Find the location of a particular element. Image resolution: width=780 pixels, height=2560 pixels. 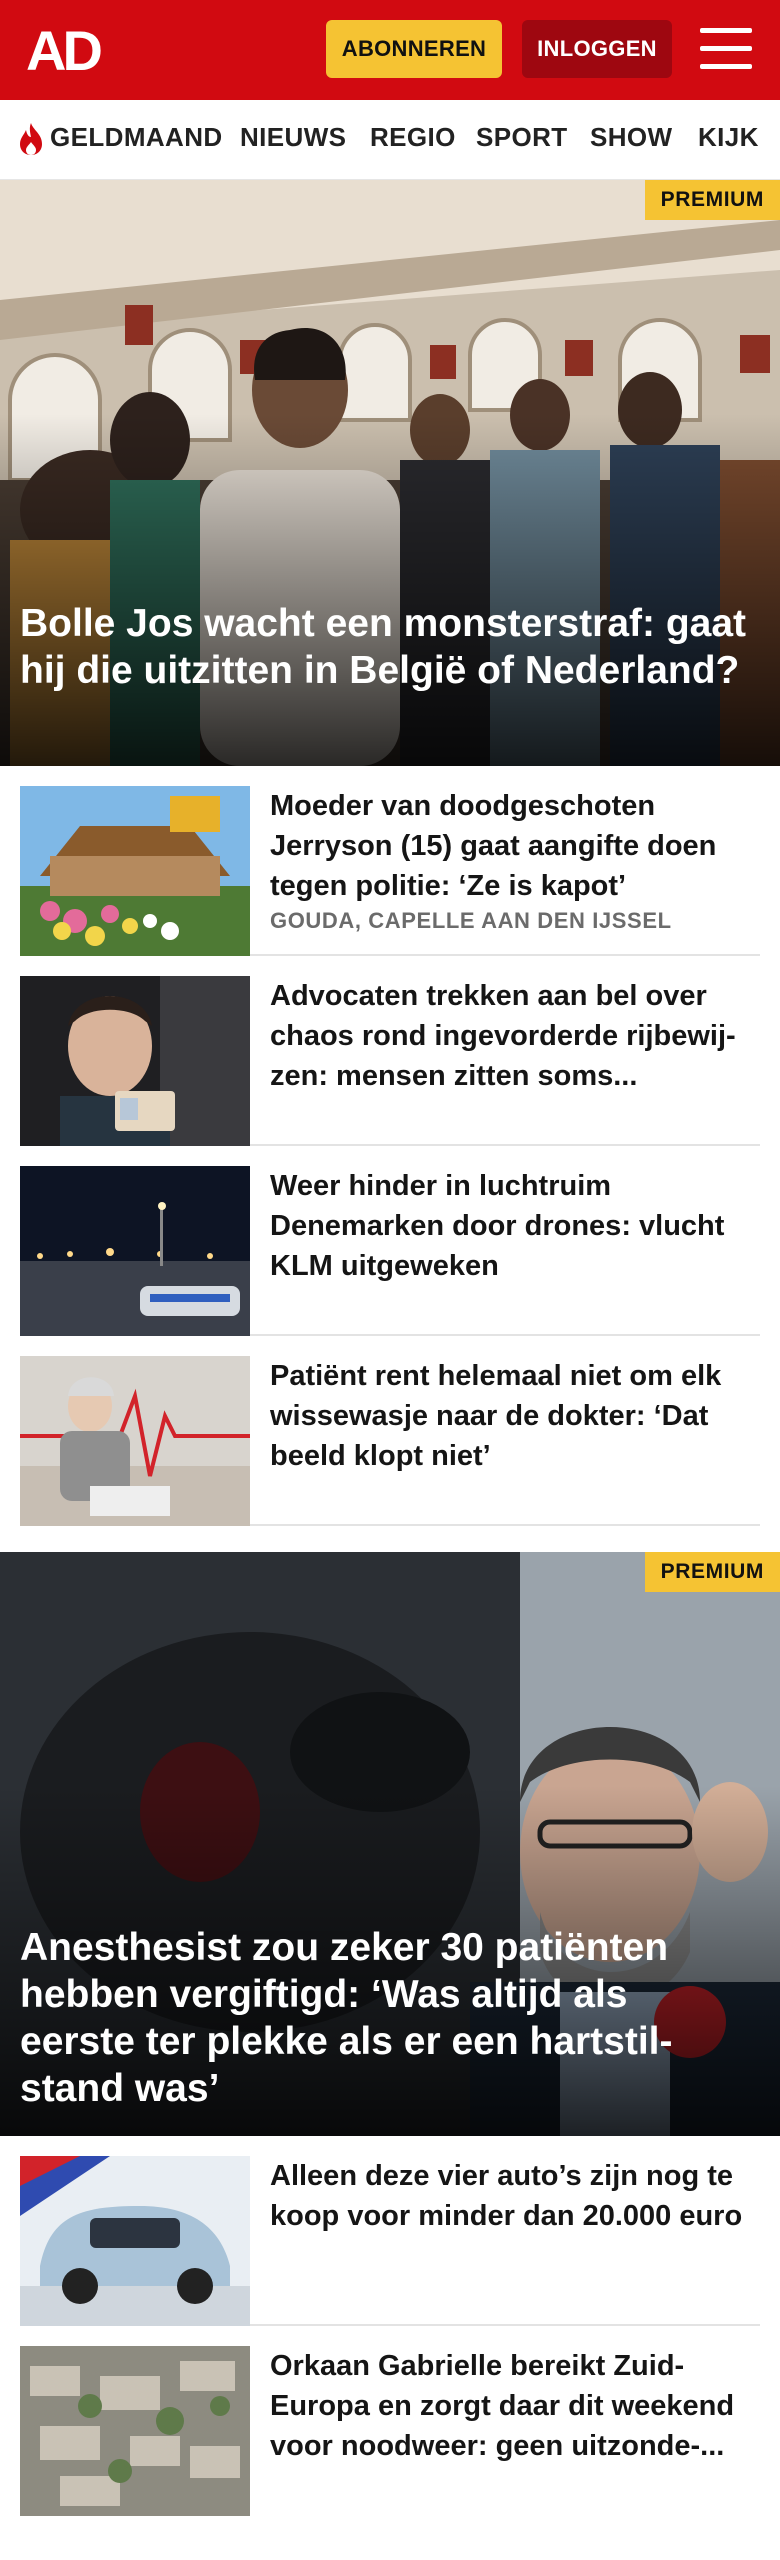

login-button: INLOGGEN is located at coordinates (597, 49).